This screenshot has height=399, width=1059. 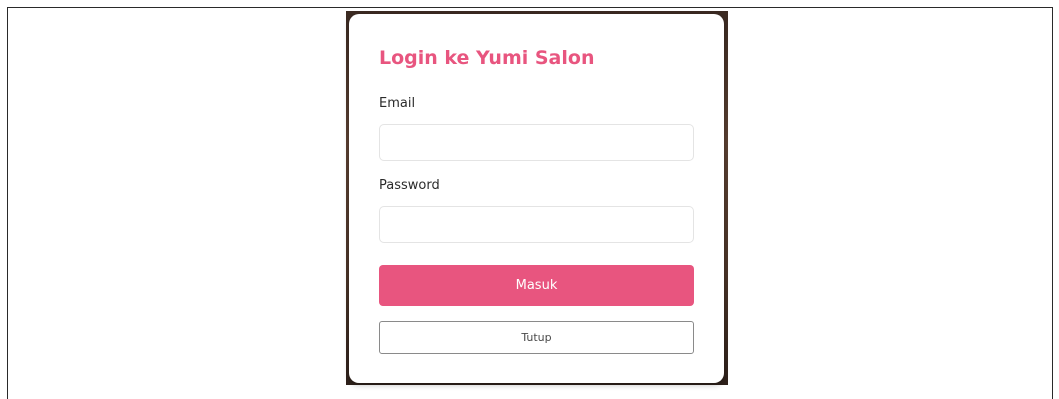 What do you see at coordinates (536, 224) in the screenshot?
I see `password-input` at bounding box center [536, 224].